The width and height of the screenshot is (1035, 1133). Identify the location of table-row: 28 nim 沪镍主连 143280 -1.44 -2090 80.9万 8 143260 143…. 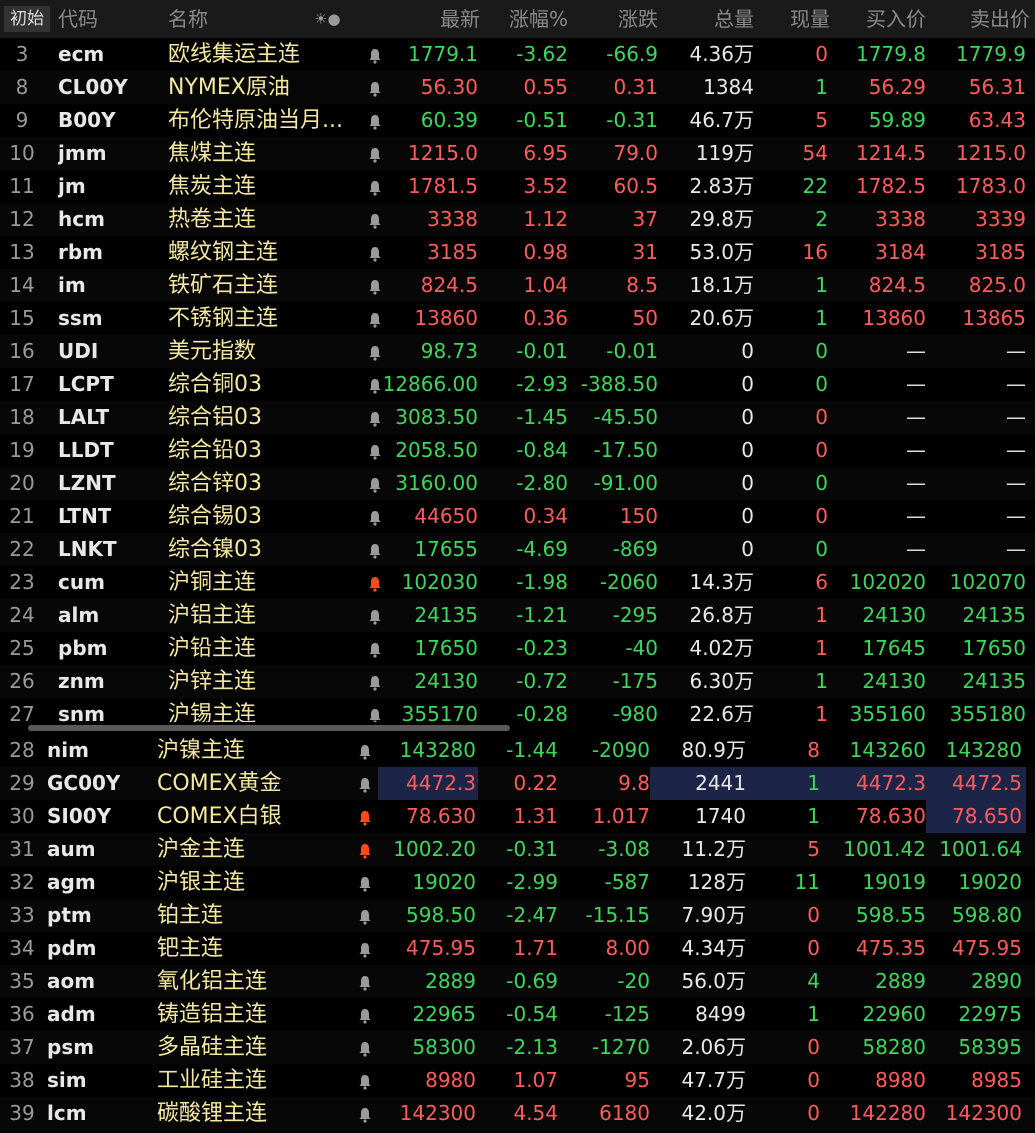
(517, 750).